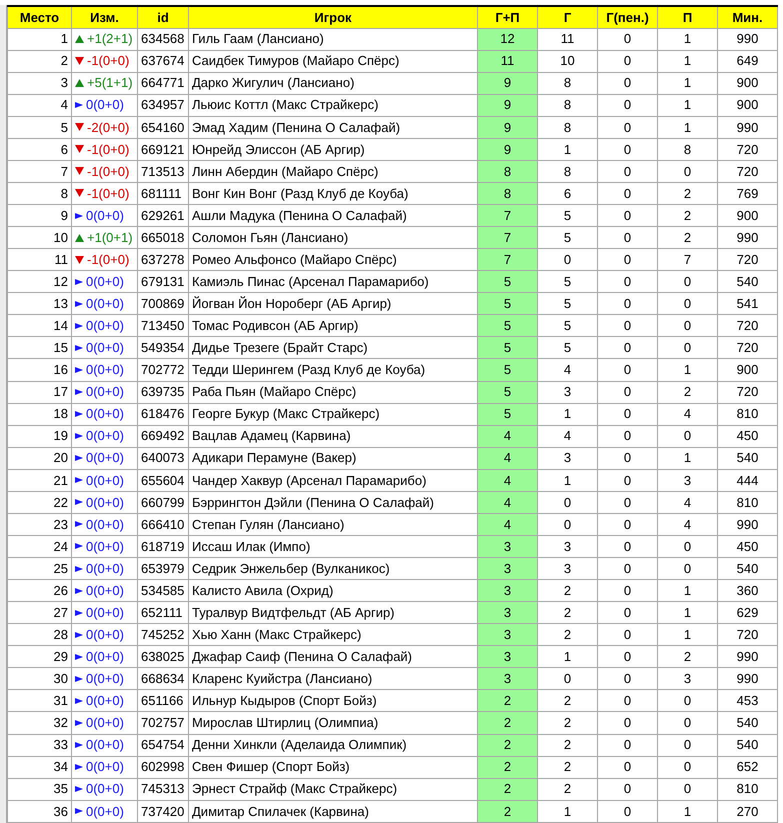 Image resolution: width=783 pixels, height=823 pixels. Describe the element at coordinates (163, 591) in the screenshot. I see `table-cell: 534585` at that location.